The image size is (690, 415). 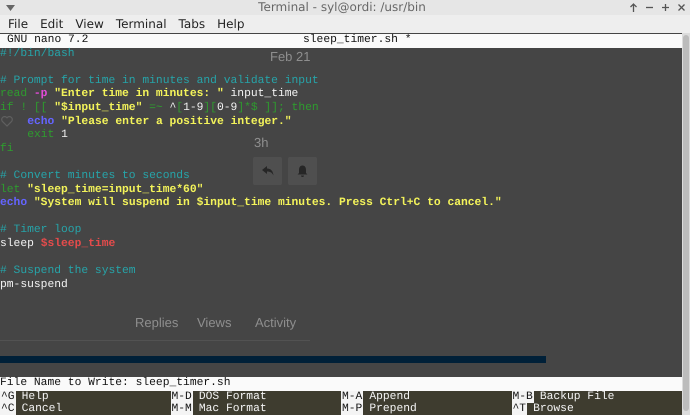 What do you see at coordinates (37, 55) in the screenshot?
I see `code-line: #!/bin/bash` at bounding box center [37, 55].